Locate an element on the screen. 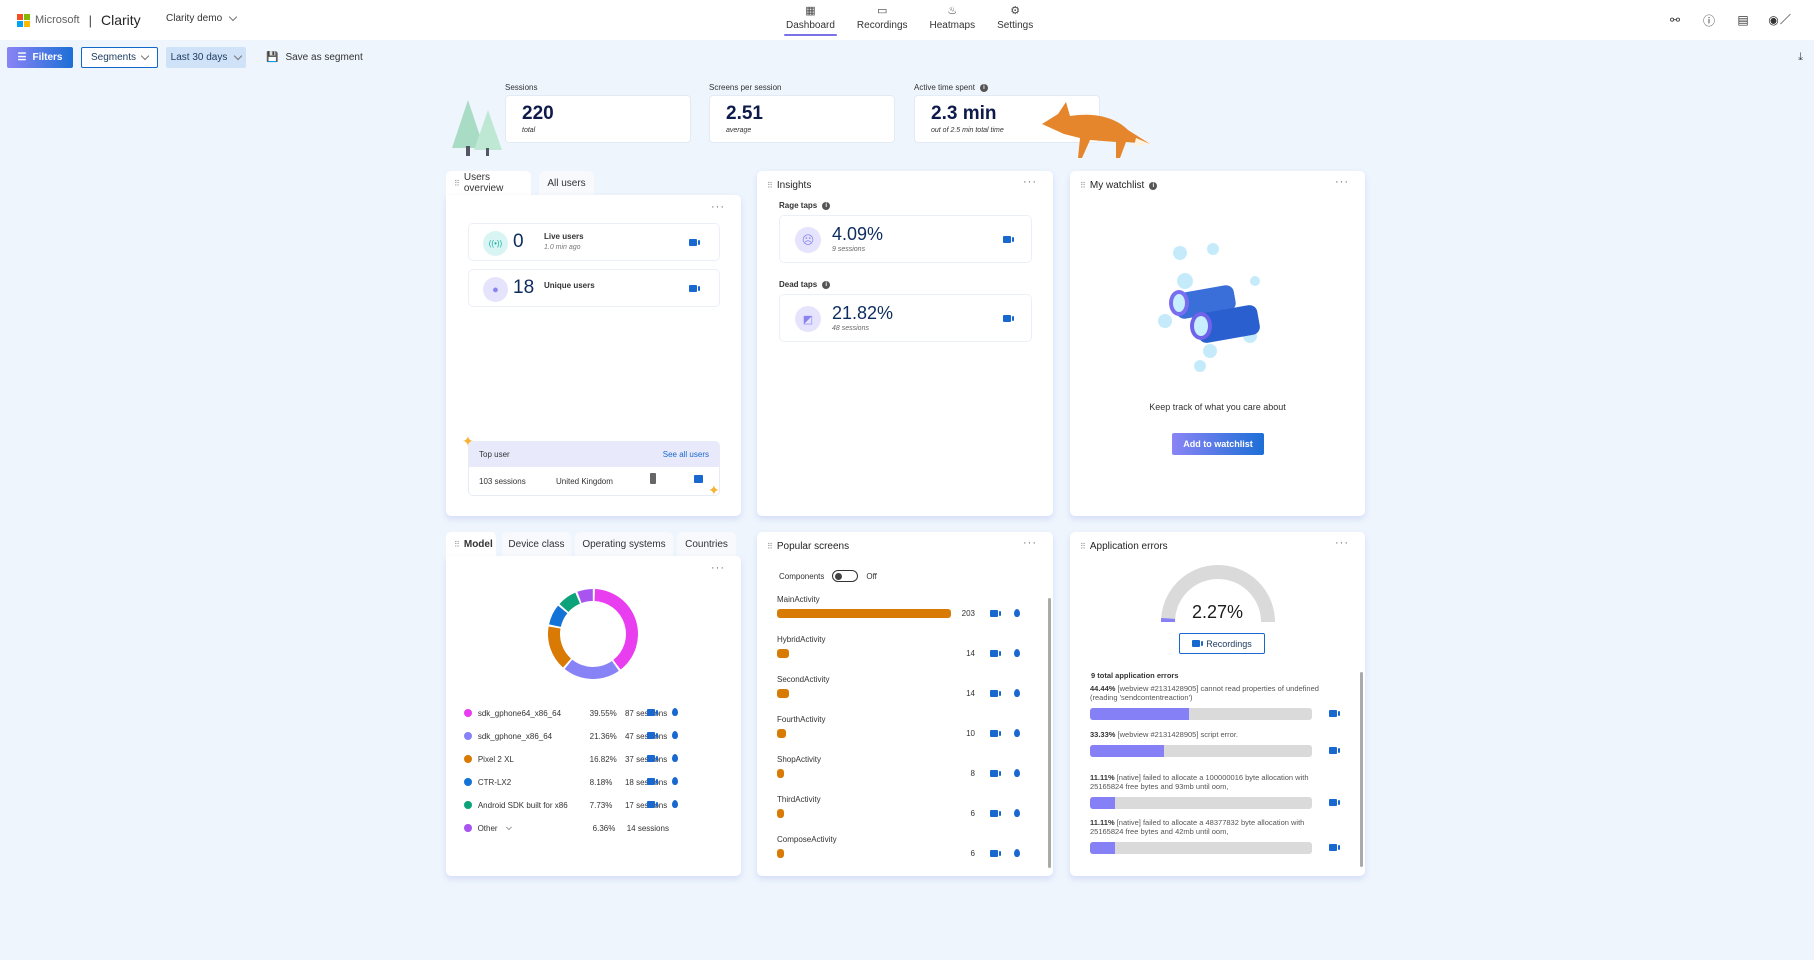  download-icon: ⤓ is located at coordinates (1800, 57).